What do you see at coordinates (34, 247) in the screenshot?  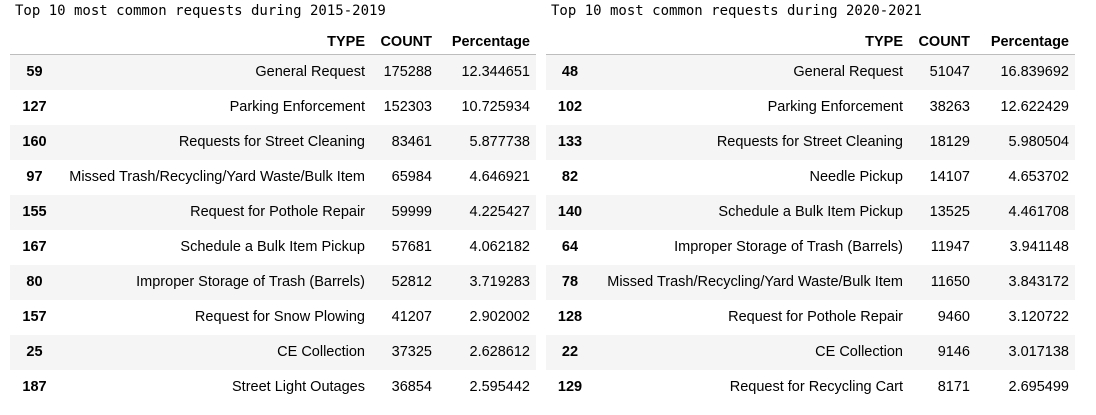 I see `row-index: 167` at bounding box center [34, 247].